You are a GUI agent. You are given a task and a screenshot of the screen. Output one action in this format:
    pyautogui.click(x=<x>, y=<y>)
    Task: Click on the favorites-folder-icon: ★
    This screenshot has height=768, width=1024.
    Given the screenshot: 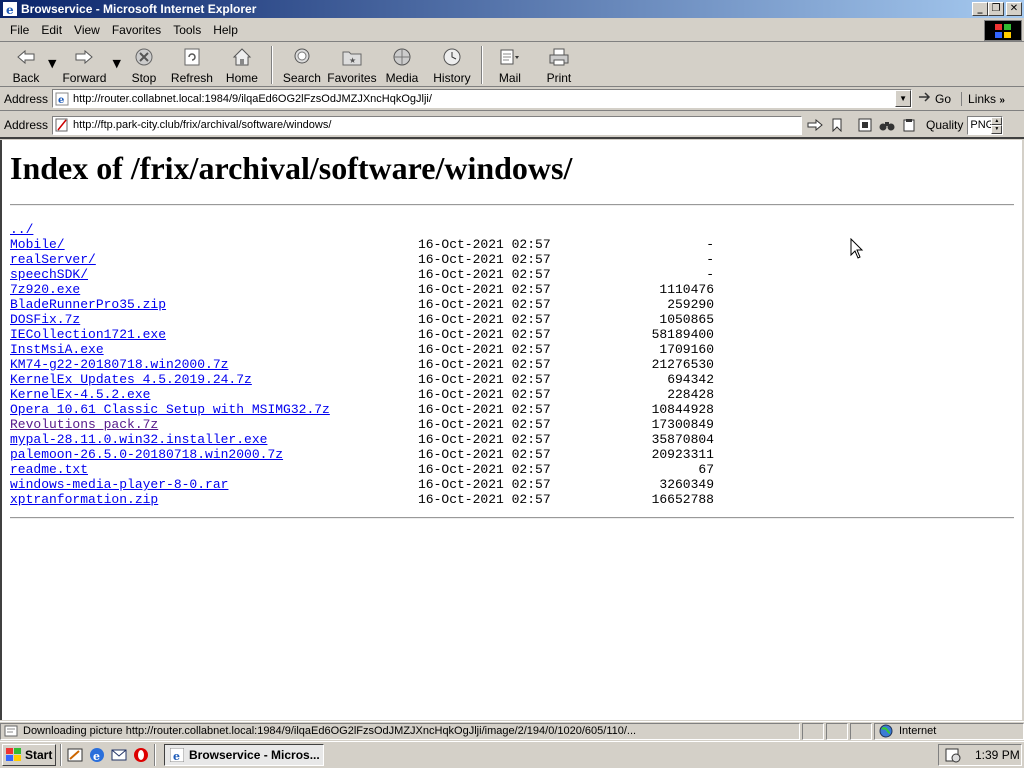 What is the action you would take?
    pyautogui.click(x=352, y=57)
    